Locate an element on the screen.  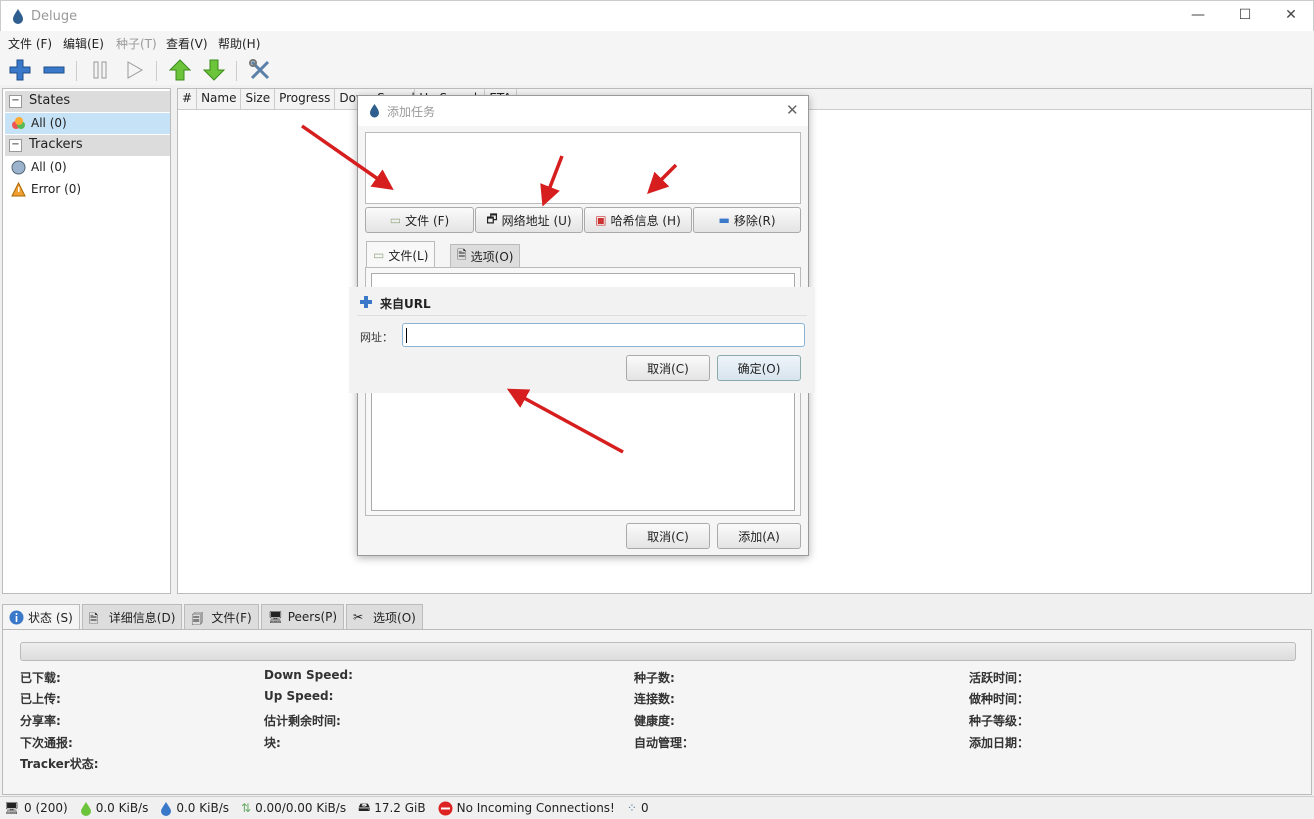
menu-view: 查看(V) is located at coordinates (187, 43).